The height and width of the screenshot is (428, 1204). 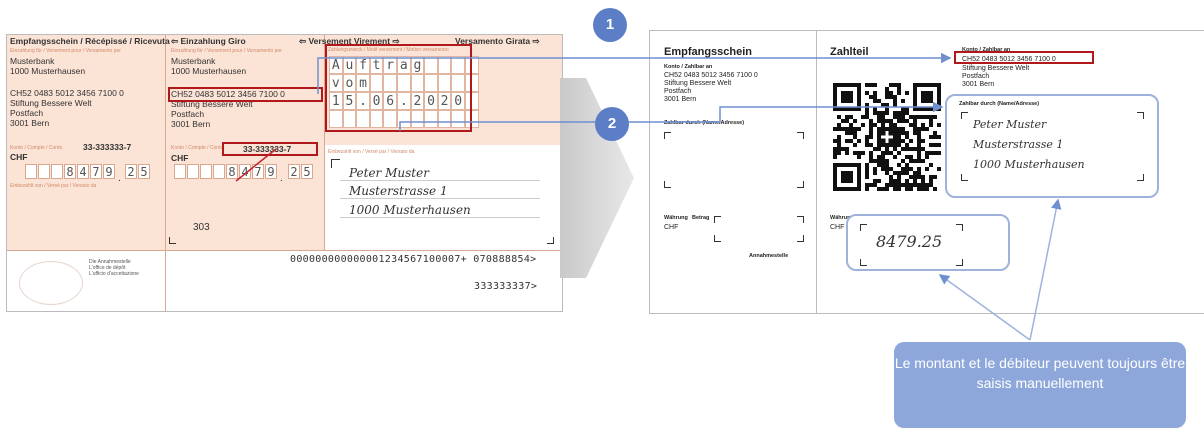 What do you see at coordinates (676, 218) in the screenshot?
I see `qr-receipt-currency-label: Währung` at bounding box center [676, 218].